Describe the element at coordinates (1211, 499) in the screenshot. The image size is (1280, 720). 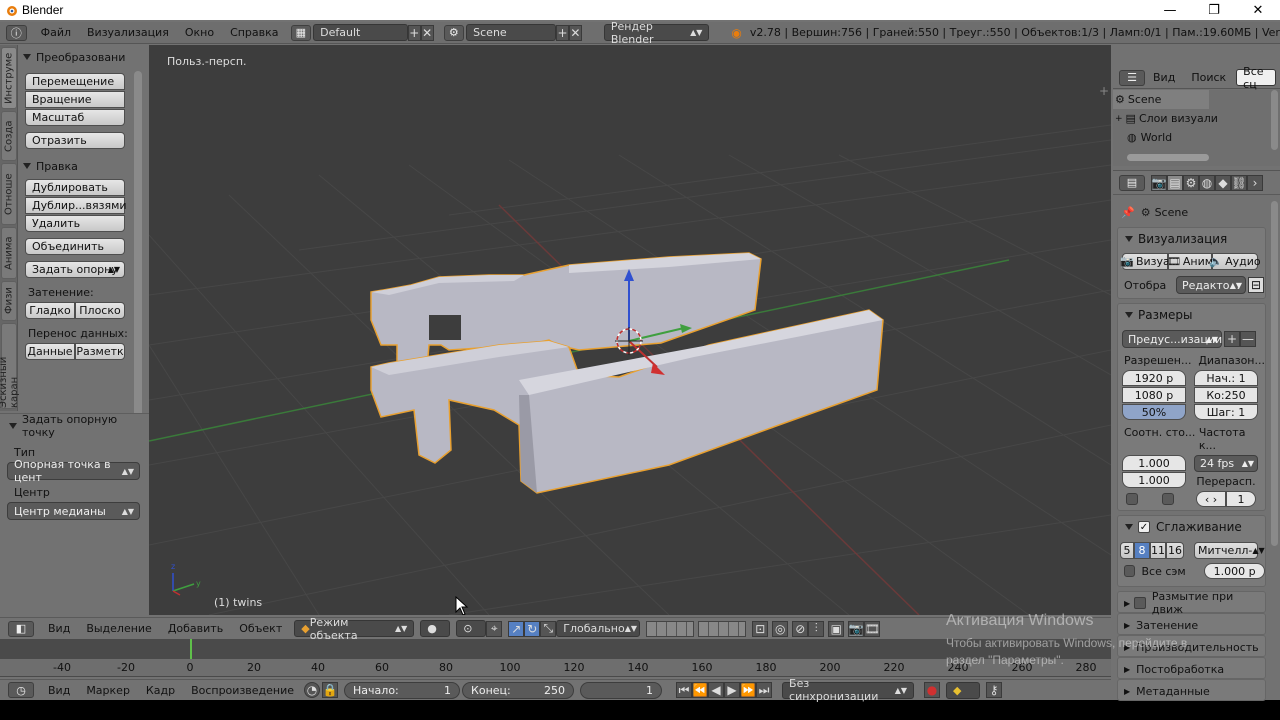
I see `remap-old-field: ‹ ›` at that location.